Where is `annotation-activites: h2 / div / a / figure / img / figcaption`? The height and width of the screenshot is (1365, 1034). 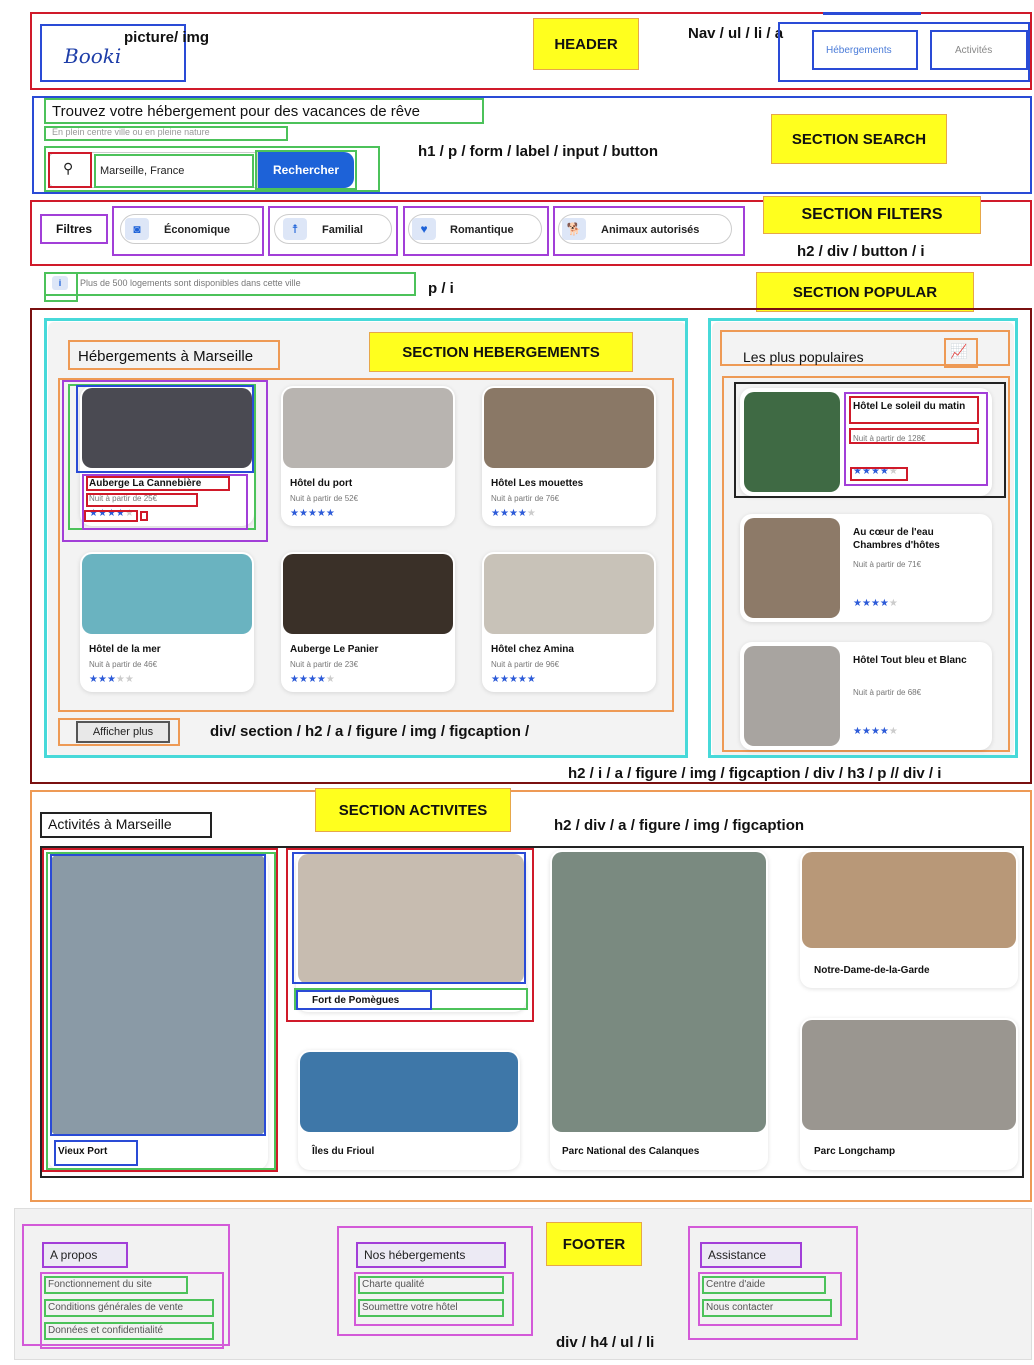 annotation-activites: h2 / div / a / figure / img / figcaption is located at coordinates (679, 825).